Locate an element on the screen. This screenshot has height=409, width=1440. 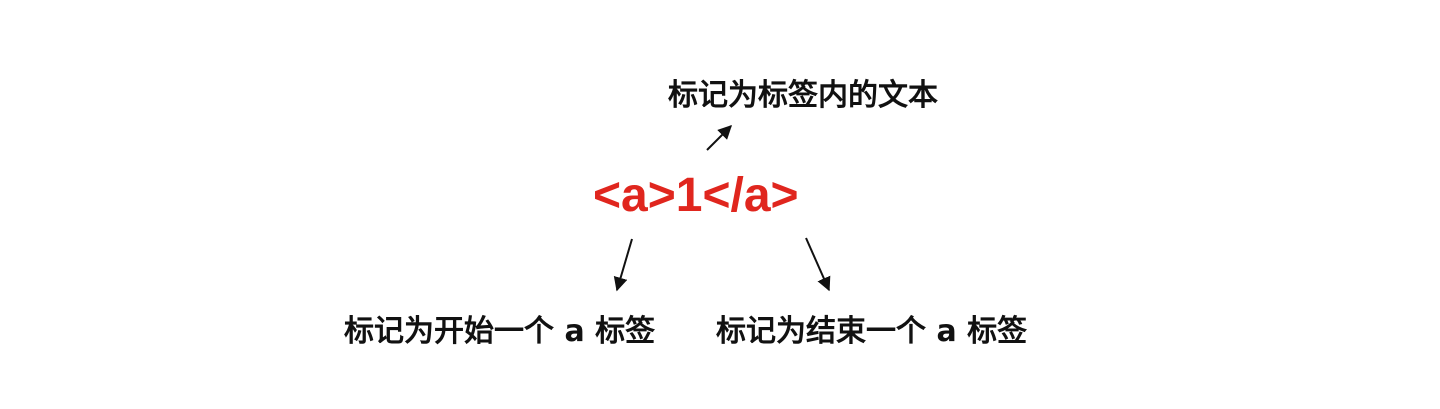
arrow-to-start-tag is located at coordinates (623, 265).